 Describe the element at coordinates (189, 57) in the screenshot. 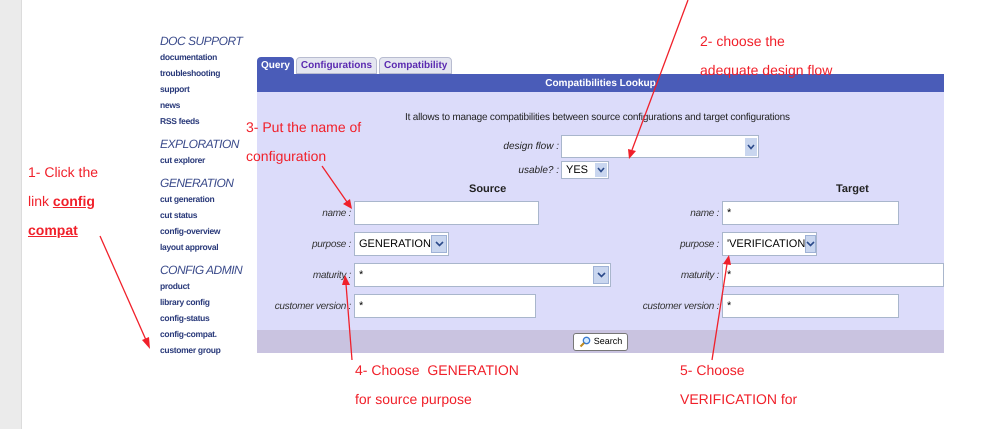

I see `sidebar-link: documentation` at that location.